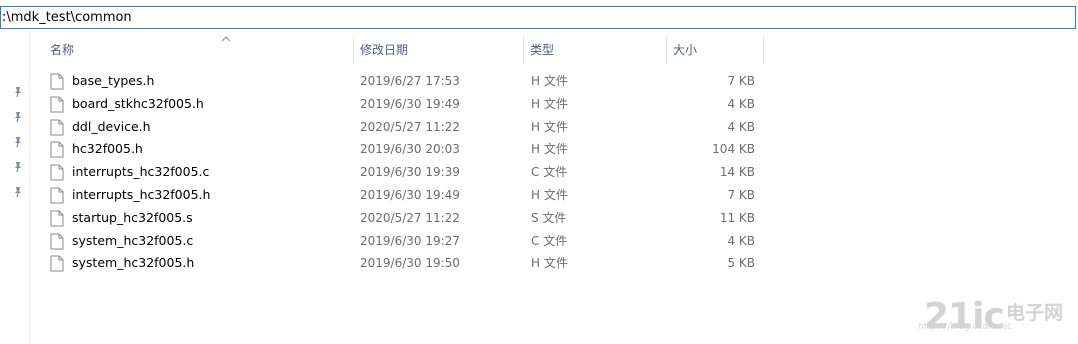 Image resolution: width=1078 pixels, height=344 pixels. I want to click on file-name: hc32f005.h, so click(107, 149).